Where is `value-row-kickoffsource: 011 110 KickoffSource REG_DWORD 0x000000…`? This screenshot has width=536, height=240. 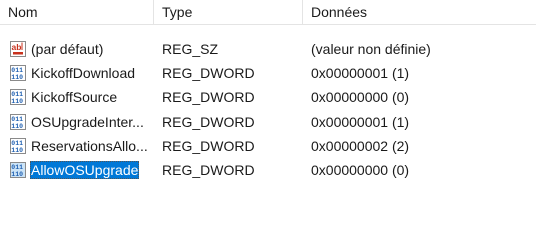 value-row-kickoffsource: 011 110 KickoffSource REG_DWORD 0x000000… is located at coordinates (268, 97).